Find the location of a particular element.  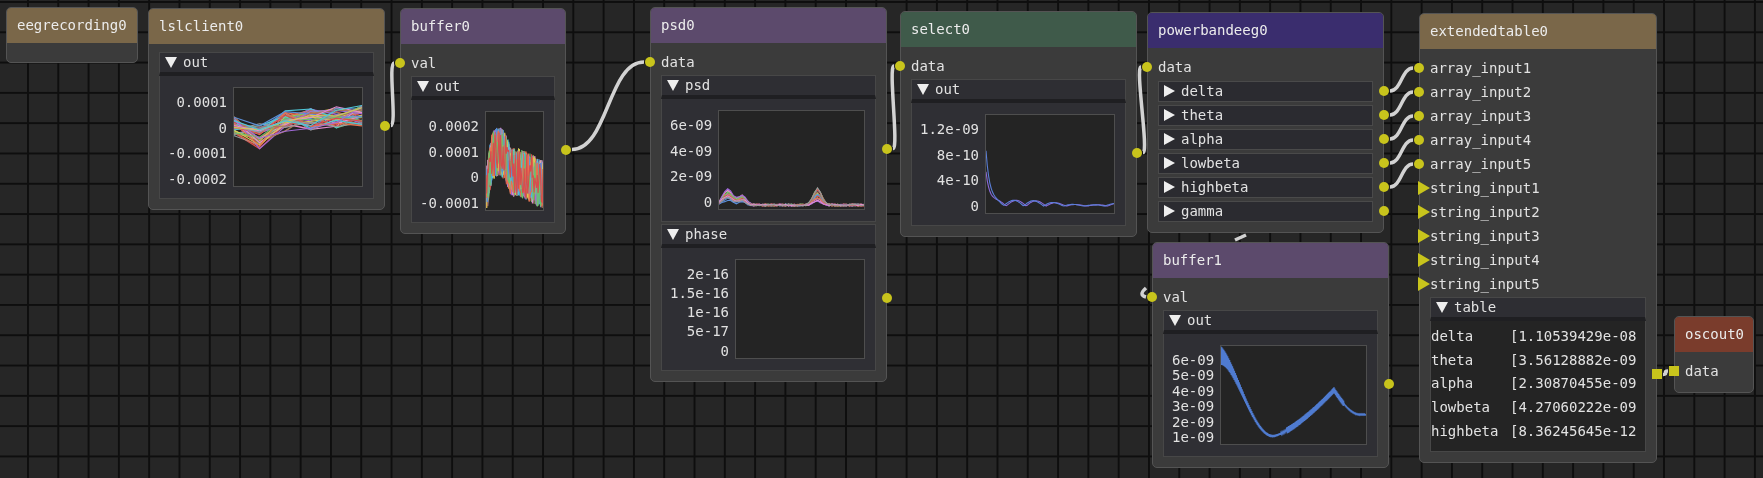

node-panel: buffer1 val out 6e-09 5e-09 4e-09 3e-09 2e-09 1e-09 is located at coordinates (1270, 355).